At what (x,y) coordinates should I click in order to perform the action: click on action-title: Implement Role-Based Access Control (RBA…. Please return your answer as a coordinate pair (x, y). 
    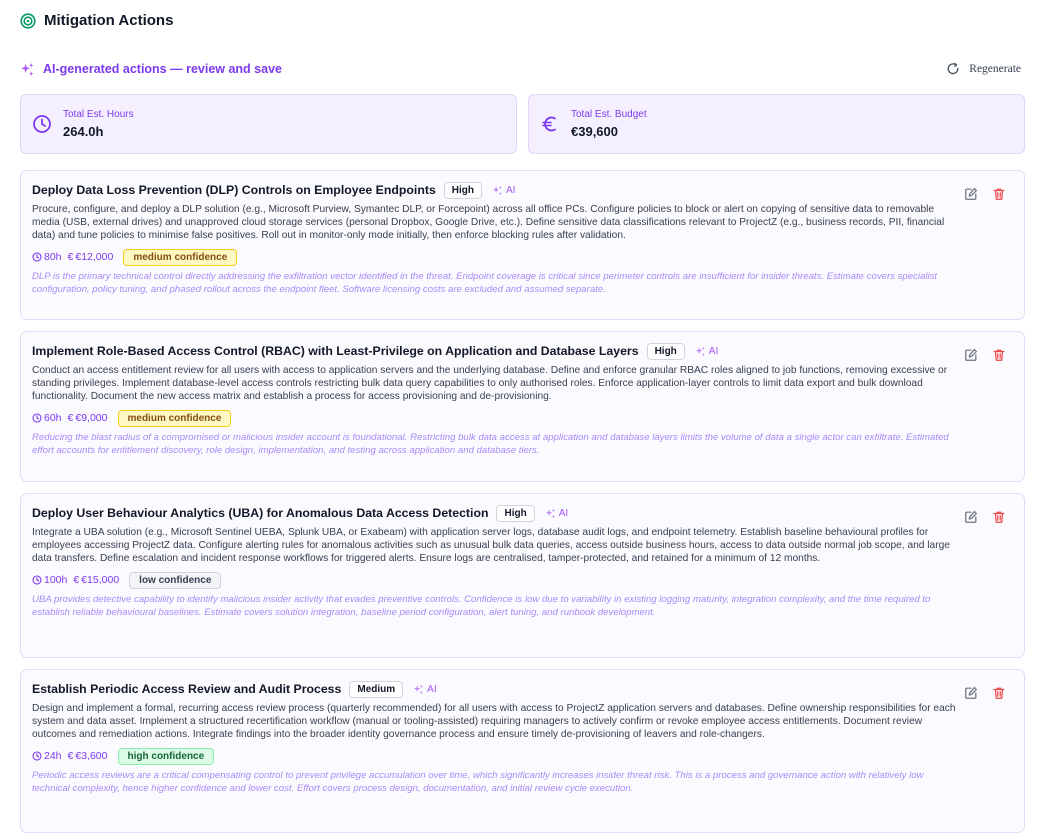
    Looking at the image, I should click on (335, 351).